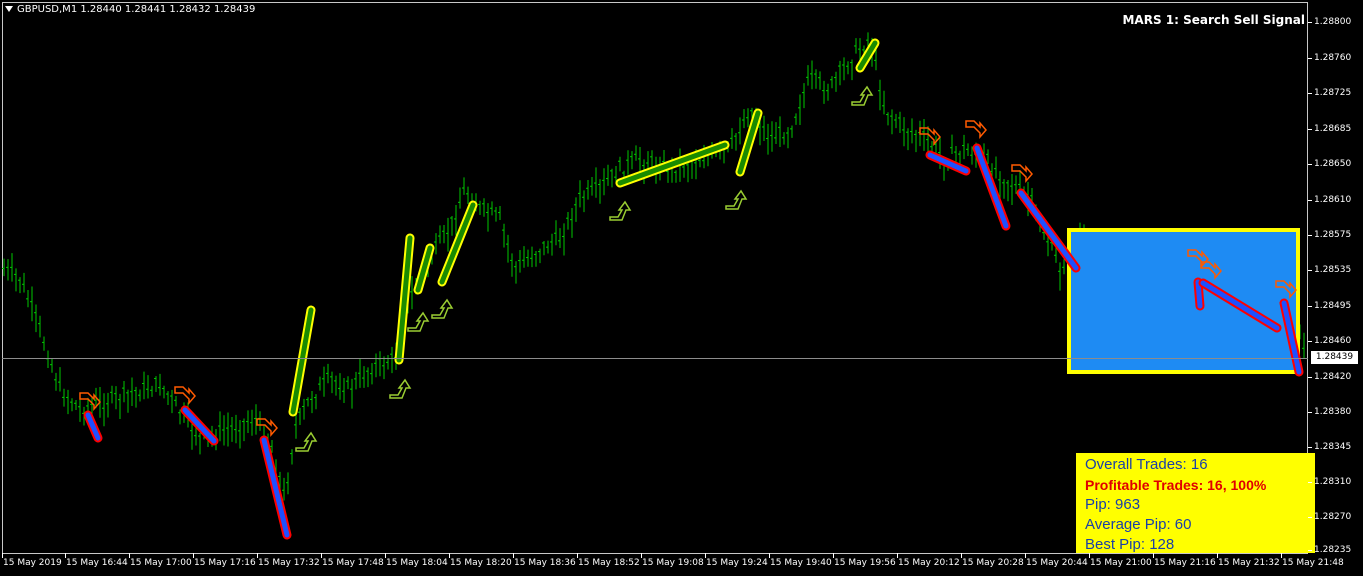 This screenshot has width=1363, height=576. Describe the element at coordinates (1333, 447) in the screenshot. I see `price-tick-label: 1.28345` at that location.